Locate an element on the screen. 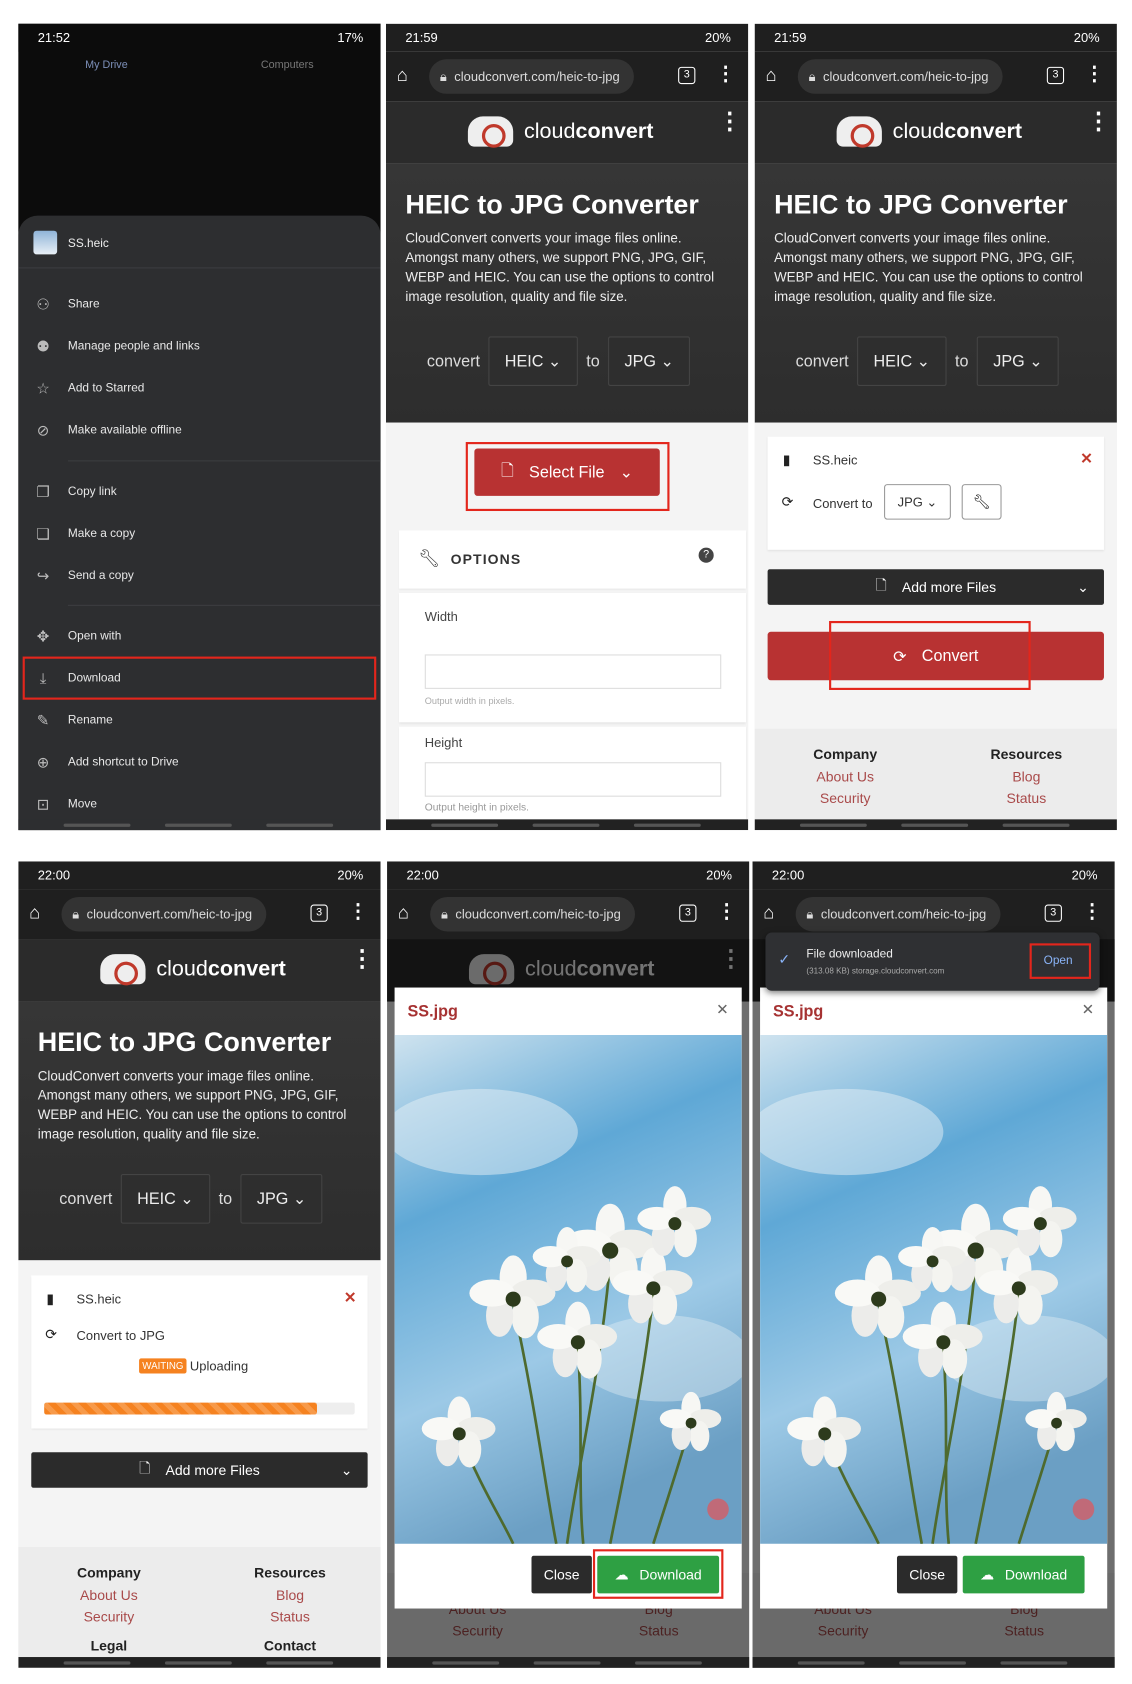 The height and width of the screenshot is (1684, 1132). tab-computers: Computers is located at coordinates (287, 65).